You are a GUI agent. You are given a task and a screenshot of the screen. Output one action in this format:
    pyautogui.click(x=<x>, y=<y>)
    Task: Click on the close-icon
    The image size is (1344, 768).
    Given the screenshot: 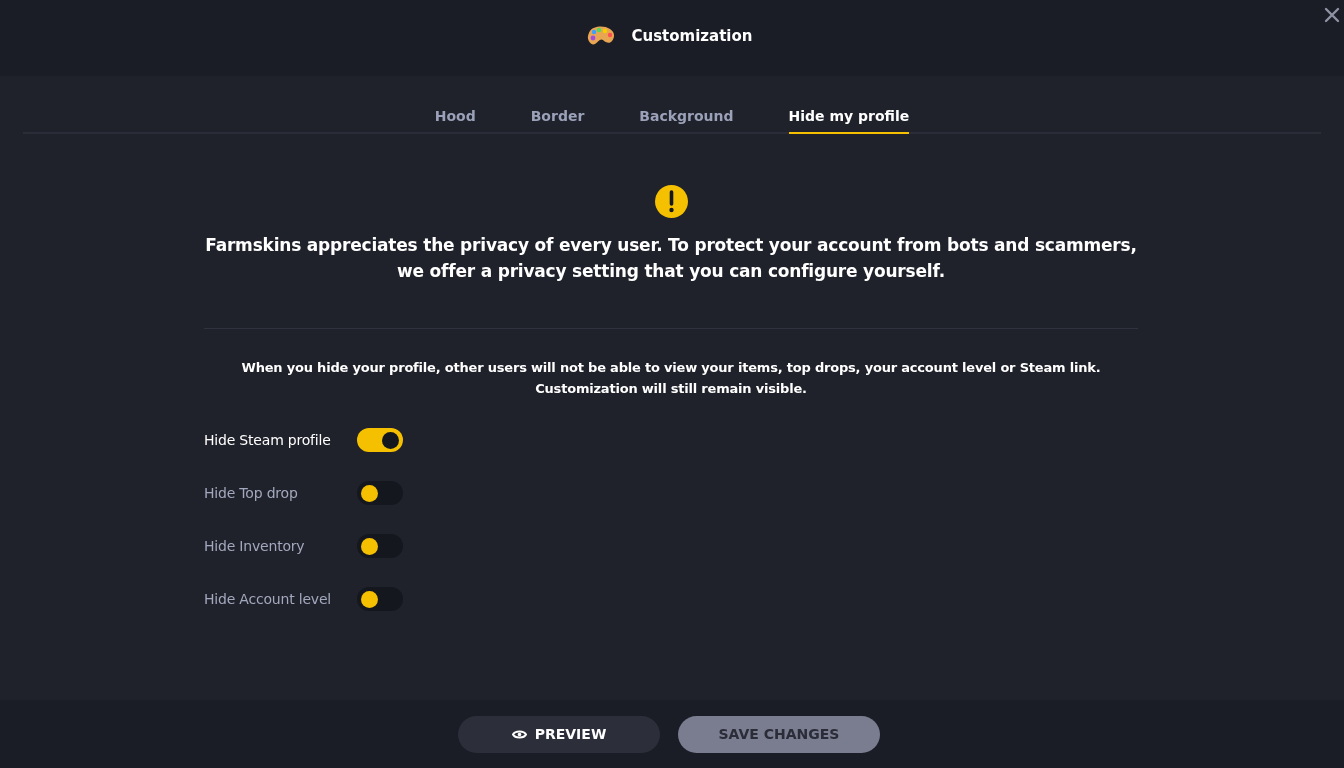 What is the action you would take?
    pyautogui.click(x=1332, y=15)
    